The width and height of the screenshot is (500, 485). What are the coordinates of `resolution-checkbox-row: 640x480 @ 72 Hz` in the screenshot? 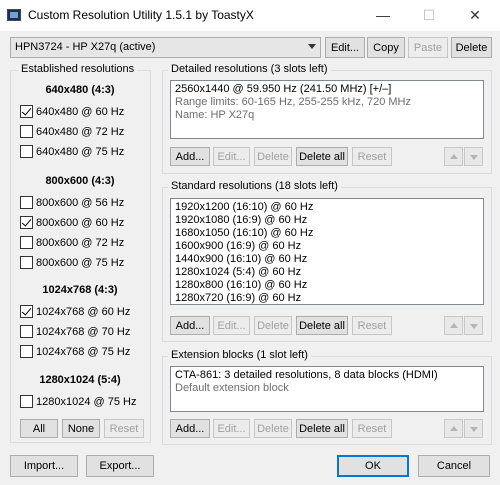 It's located at (72, 131).